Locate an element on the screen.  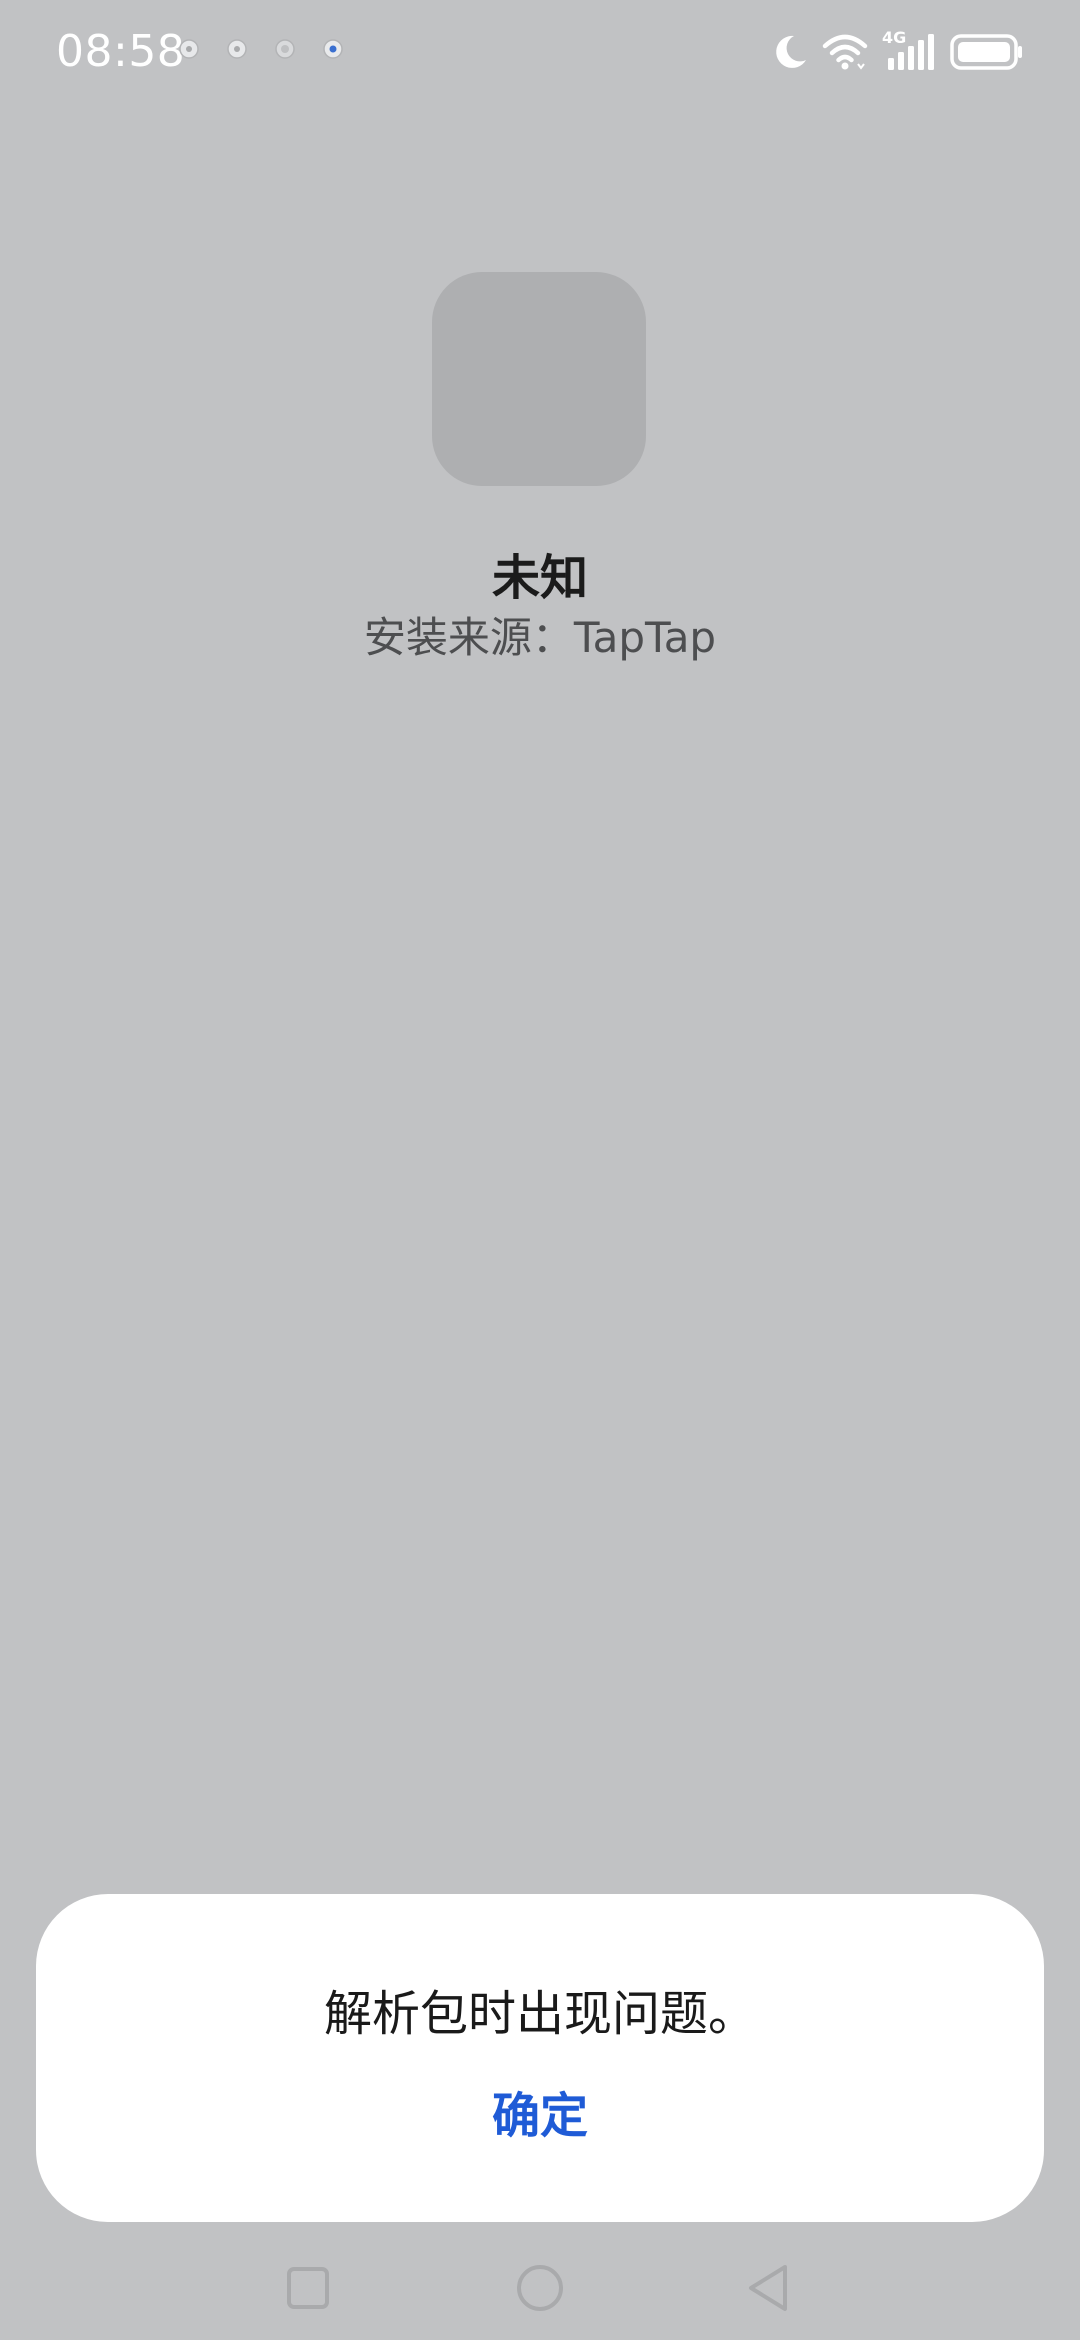
home-circle-icon is located at coordinates (540, 2290).